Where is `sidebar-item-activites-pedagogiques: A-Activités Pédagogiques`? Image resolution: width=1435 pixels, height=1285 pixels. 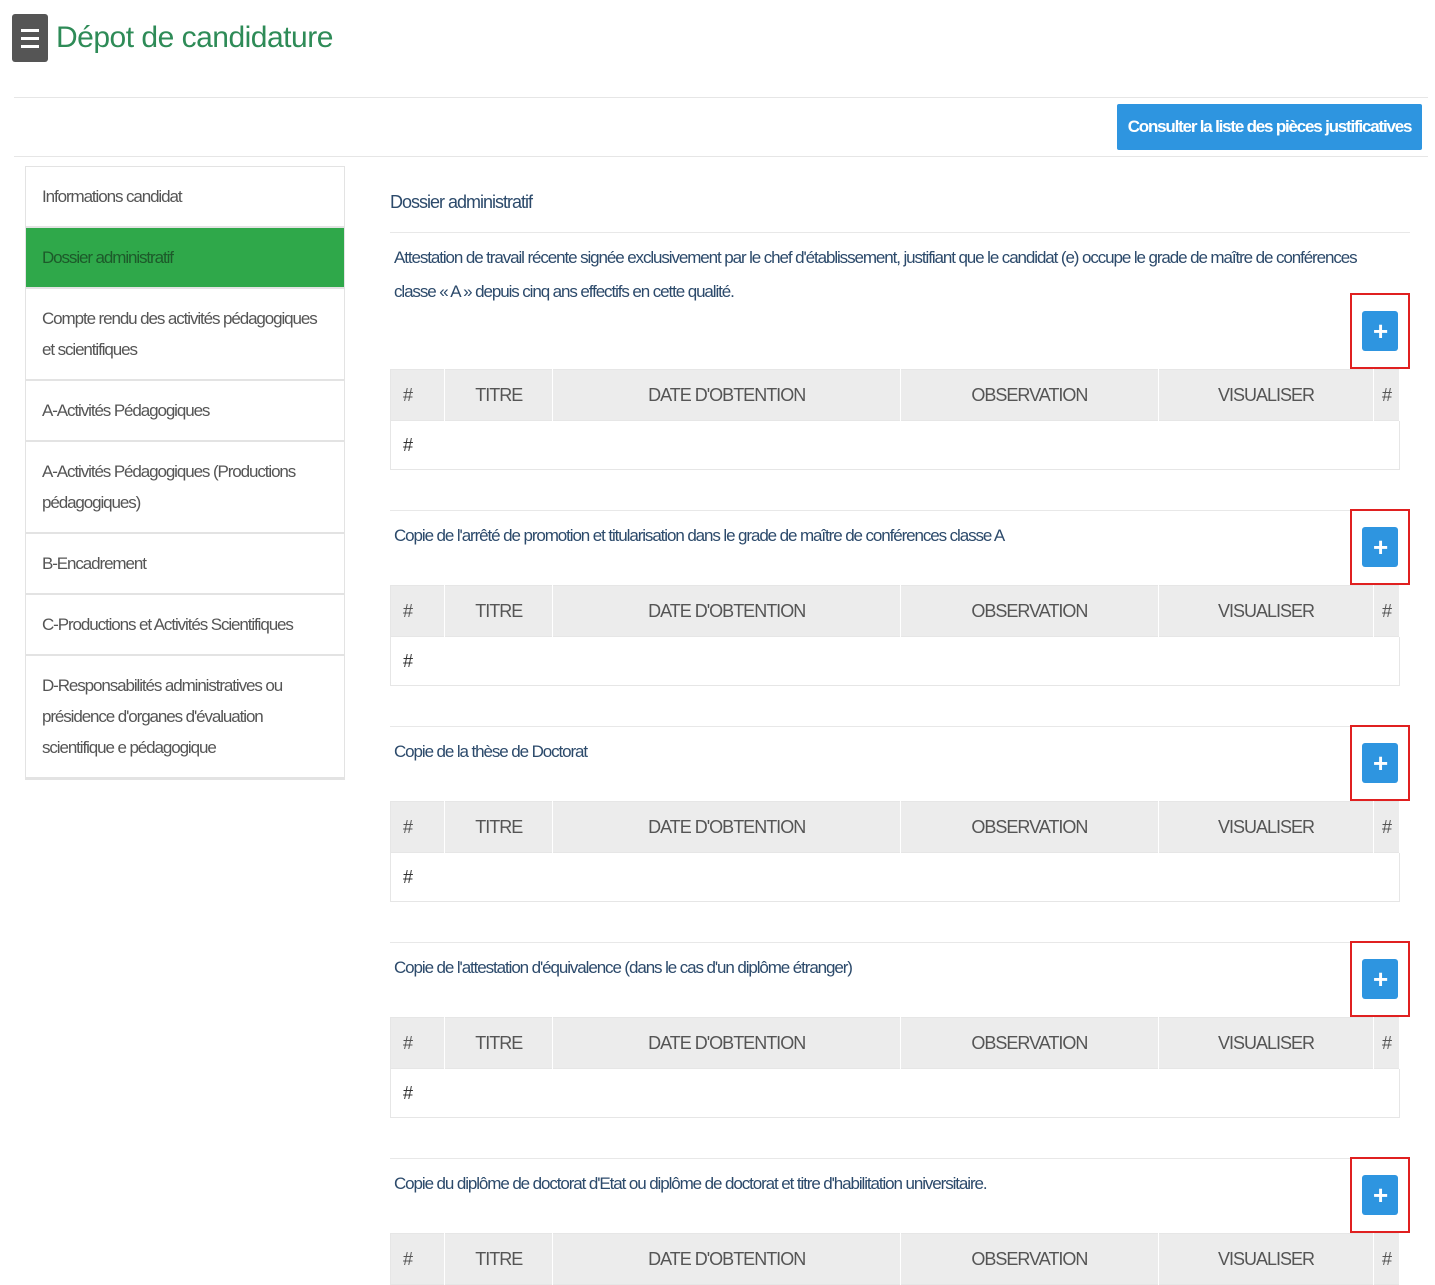 sidebar-item-activites-pedagogiques: A-Activités Pédagogiques is located at coordinates (185, 411).